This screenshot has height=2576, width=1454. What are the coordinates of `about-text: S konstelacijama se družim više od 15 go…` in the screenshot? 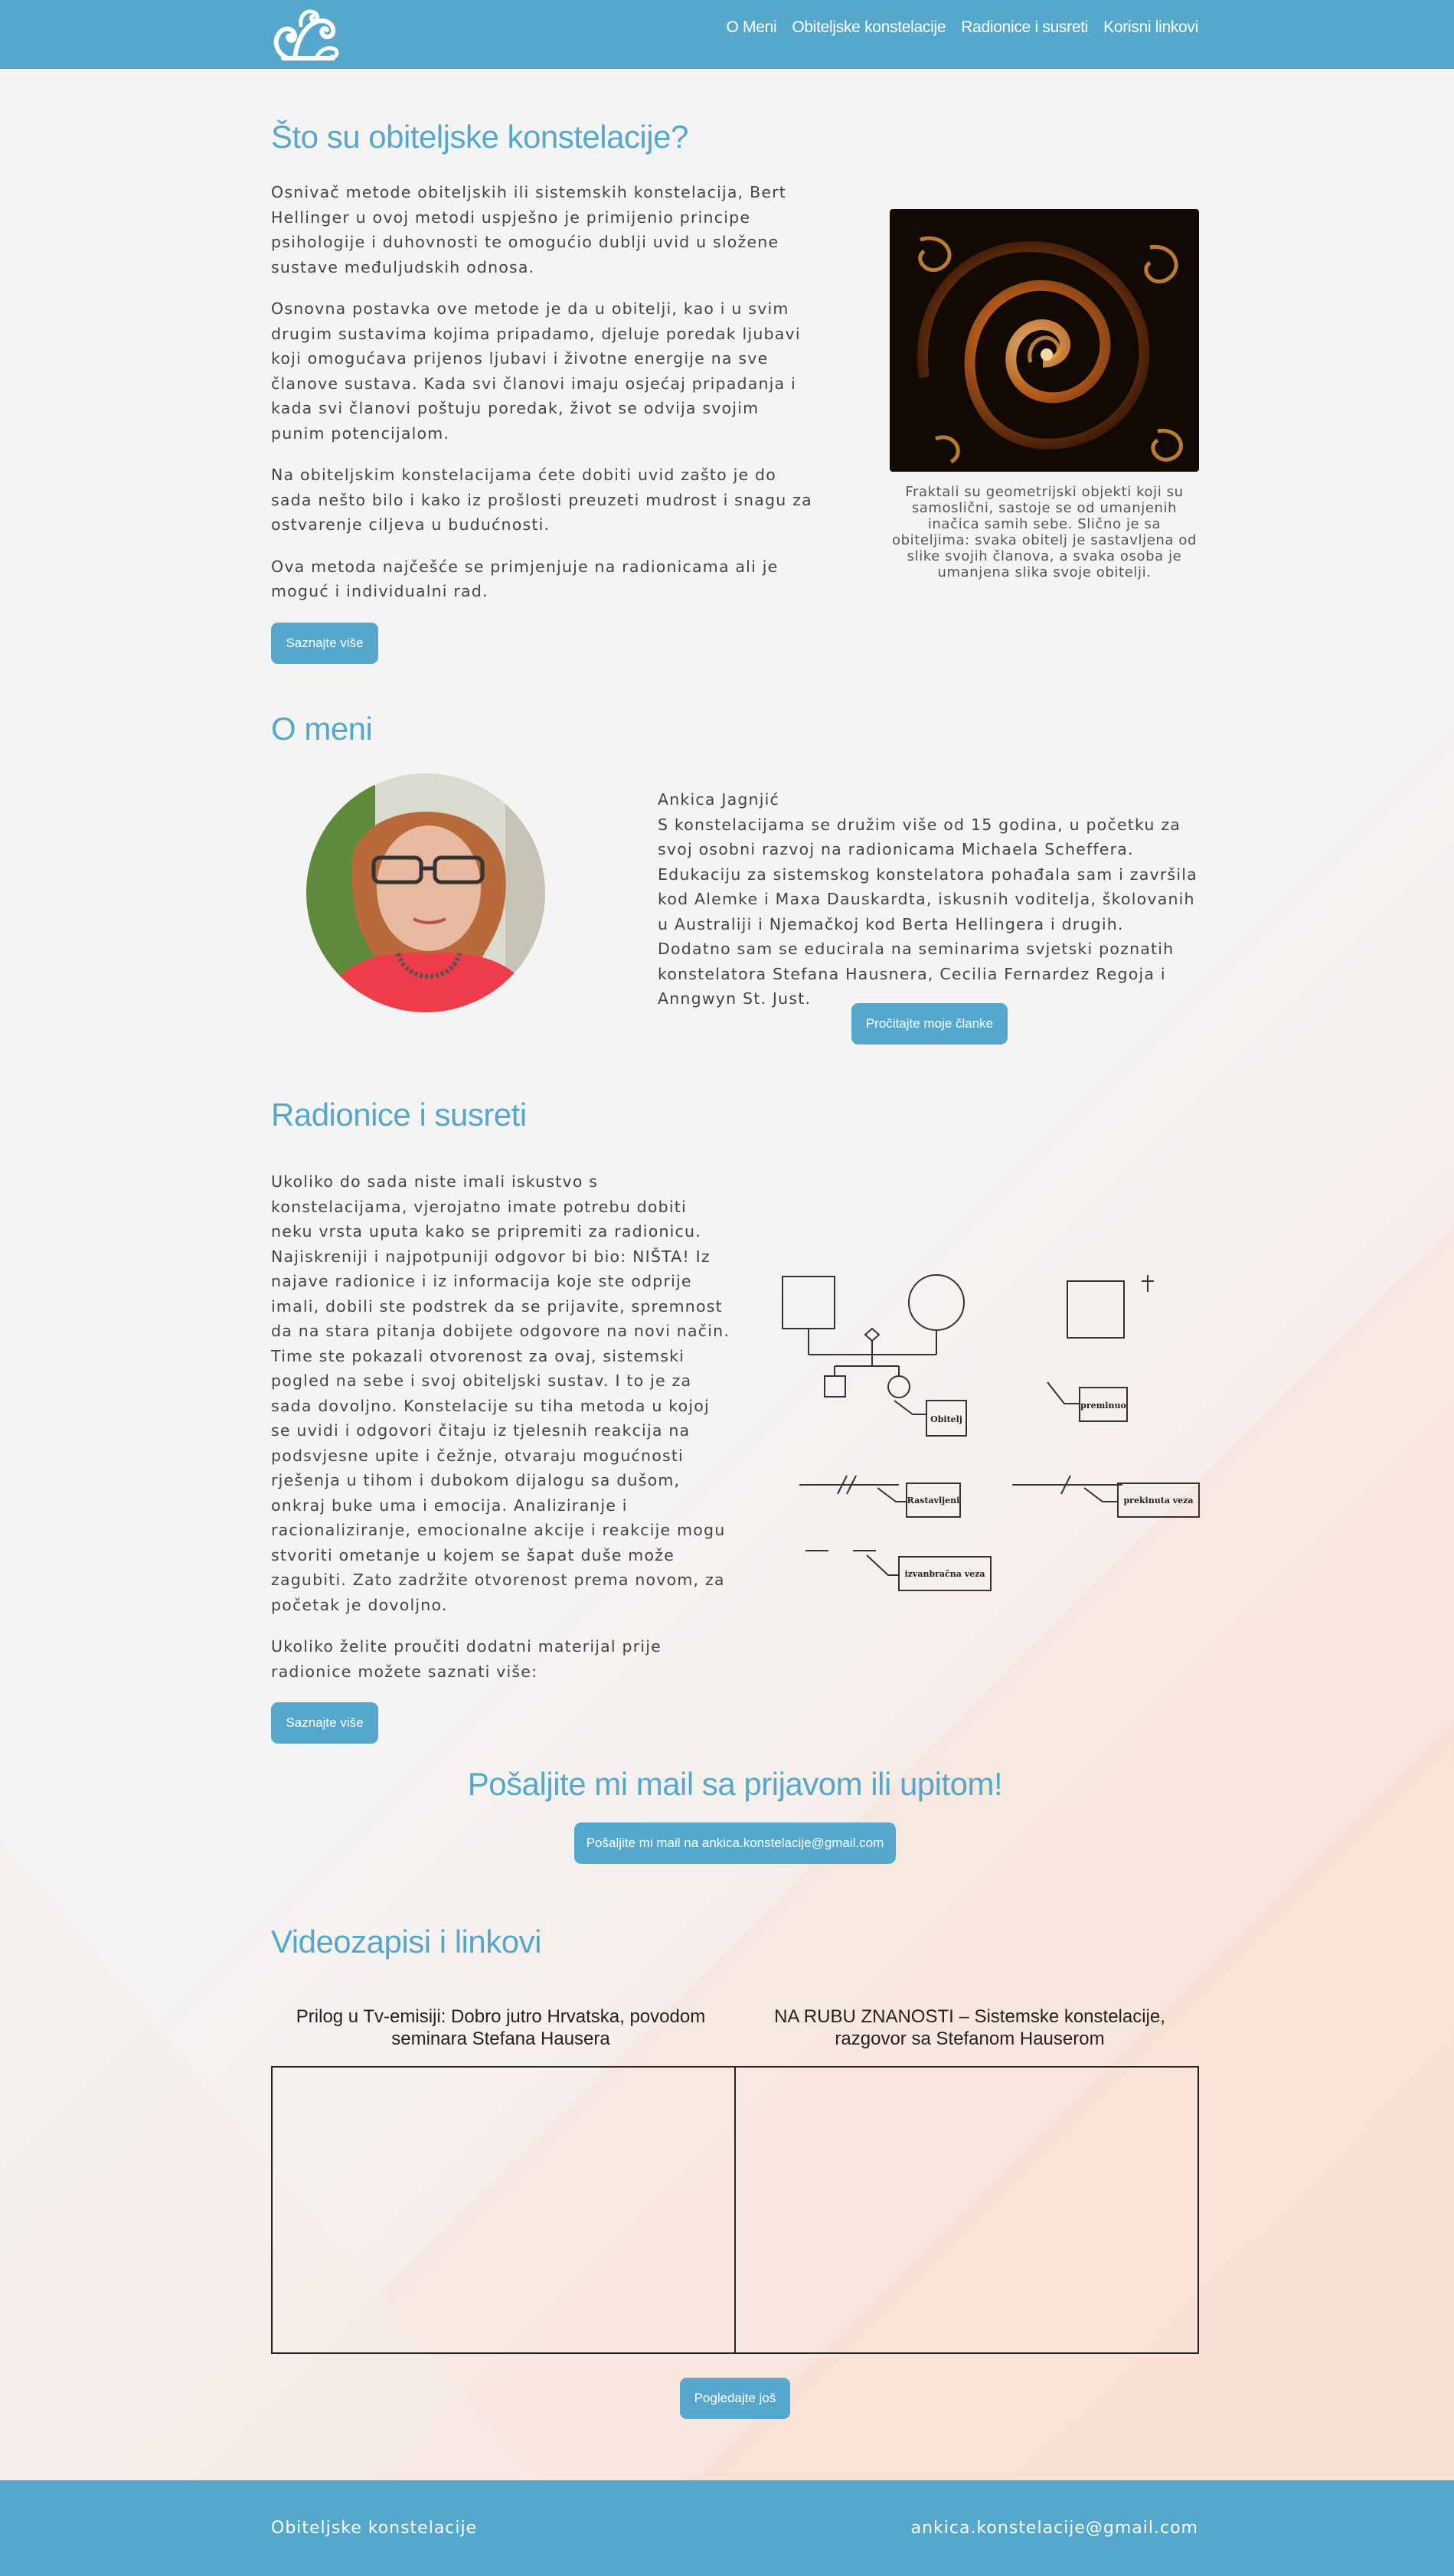 It's located at (928, 911).